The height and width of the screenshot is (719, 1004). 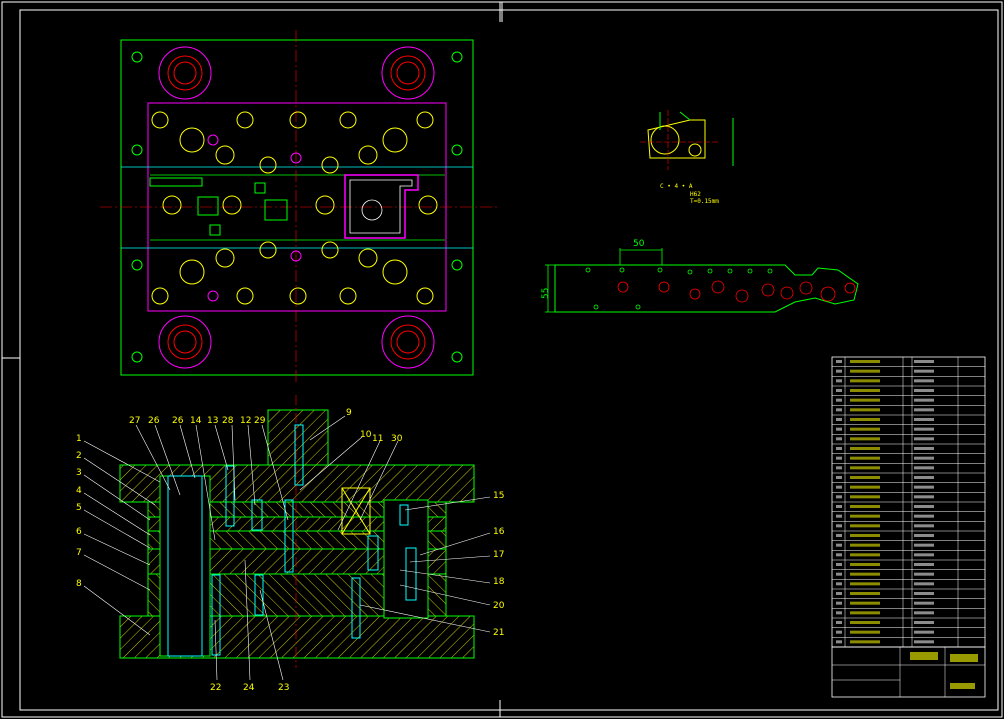 I want to click on label-26: 26, so click(x=178, y=421).